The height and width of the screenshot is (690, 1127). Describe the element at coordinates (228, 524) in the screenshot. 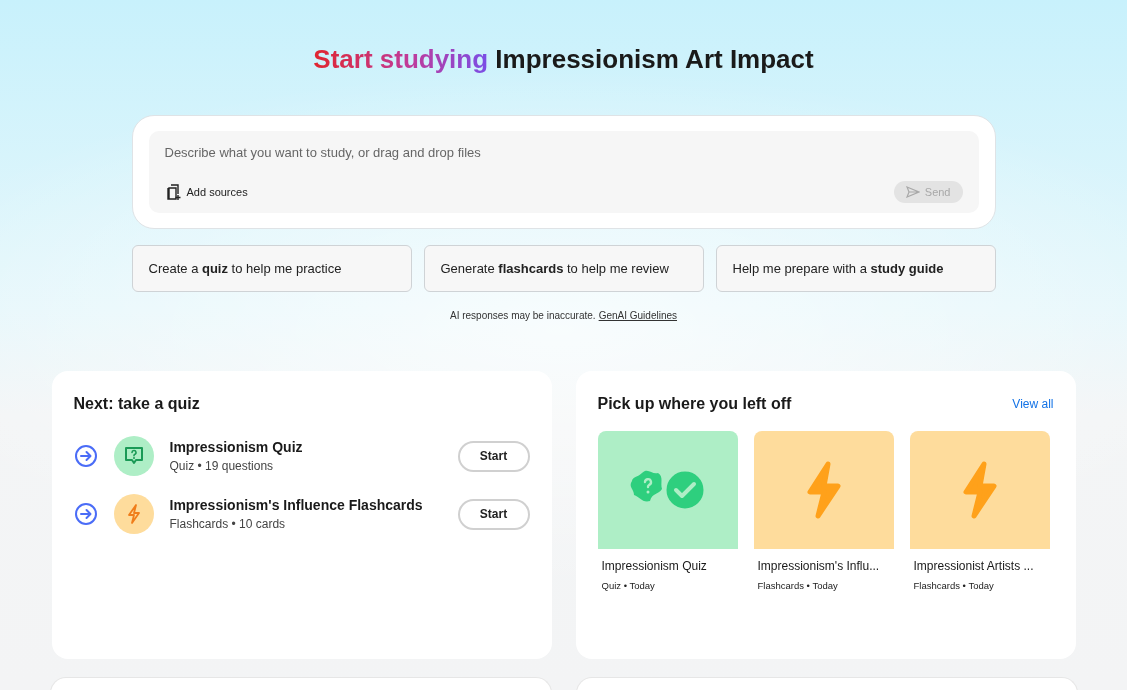

I see `item-meta: Flashcards • 10 cards` at that location.